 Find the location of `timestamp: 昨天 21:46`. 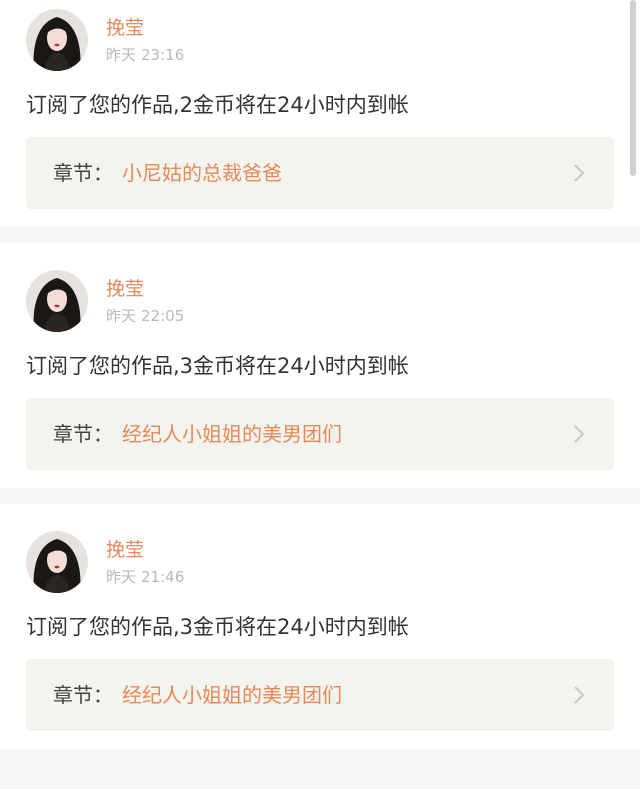

timestamp: 昨天 21:46 is located at coordinates (147, 577).